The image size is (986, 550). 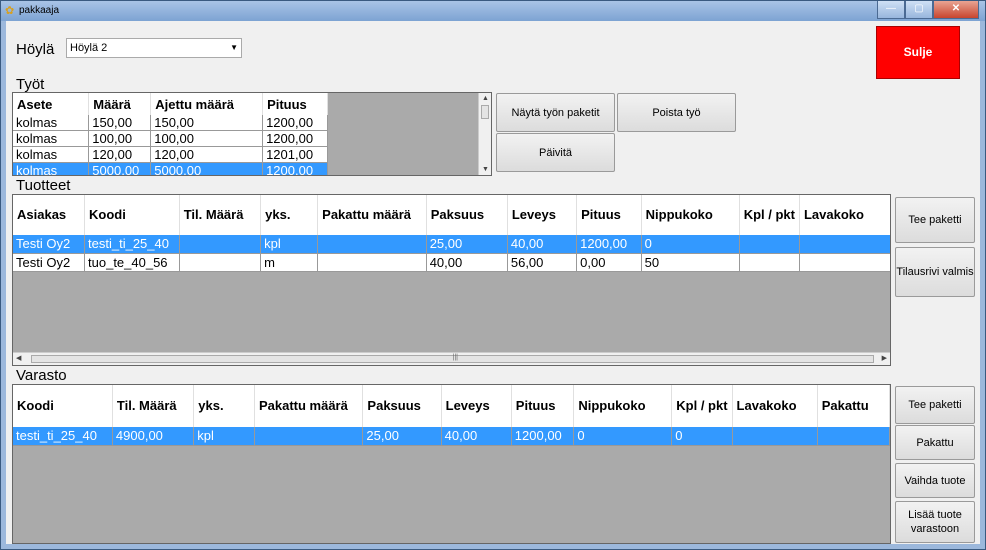 I want to click on tuotteet-col-6: Leveys, so click(x=542, y=215).